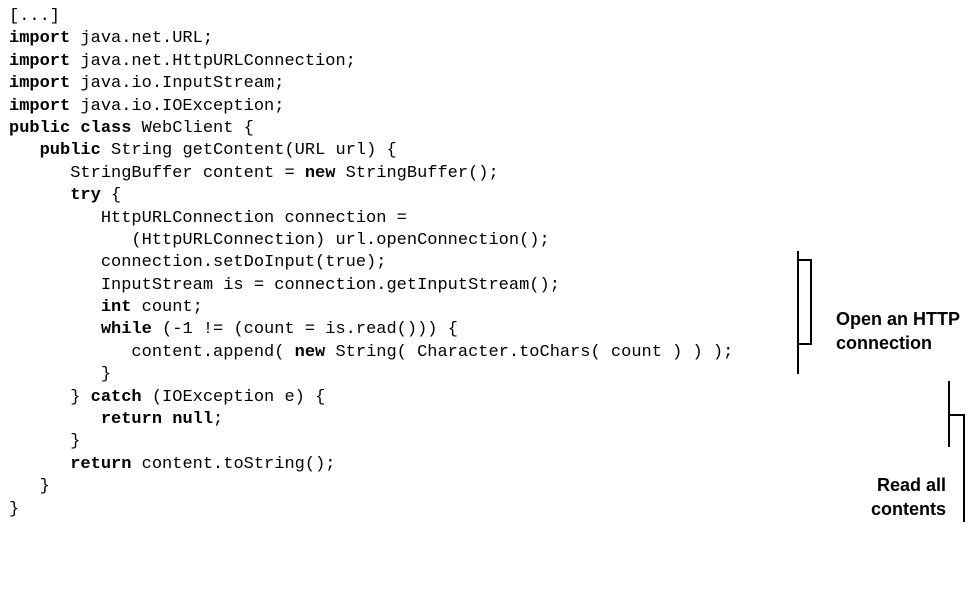  I want to click on code-text: StringBuffer content =, so click(157, 173).